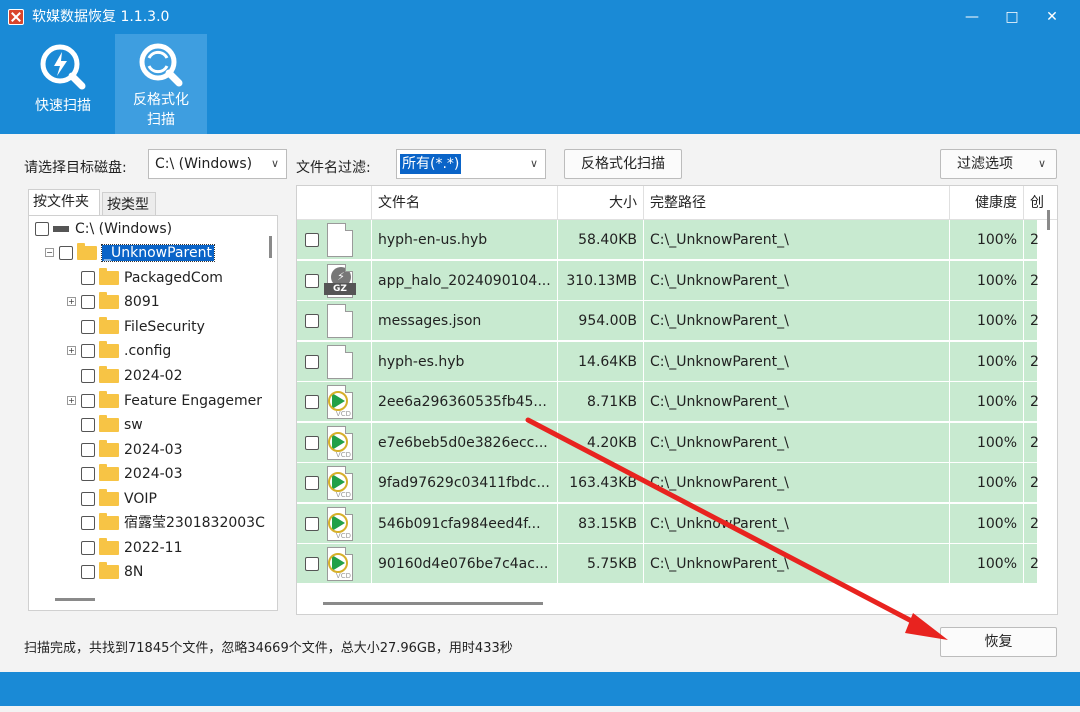  I want to click on maximize-button: □, so click(1012, 17).